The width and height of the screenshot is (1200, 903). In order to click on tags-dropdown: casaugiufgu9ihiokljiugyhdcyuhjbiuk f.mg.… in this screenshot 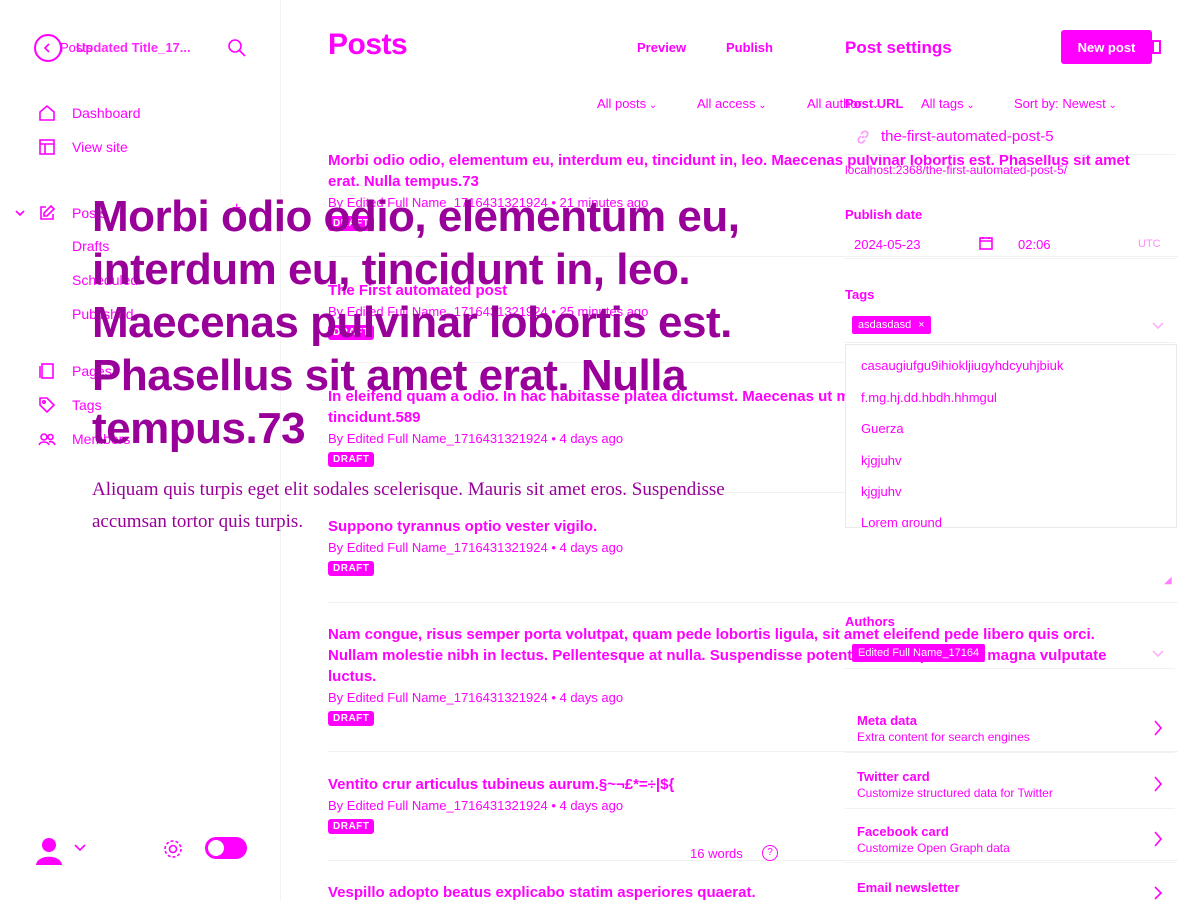, I will do `click(1011, 436)`.